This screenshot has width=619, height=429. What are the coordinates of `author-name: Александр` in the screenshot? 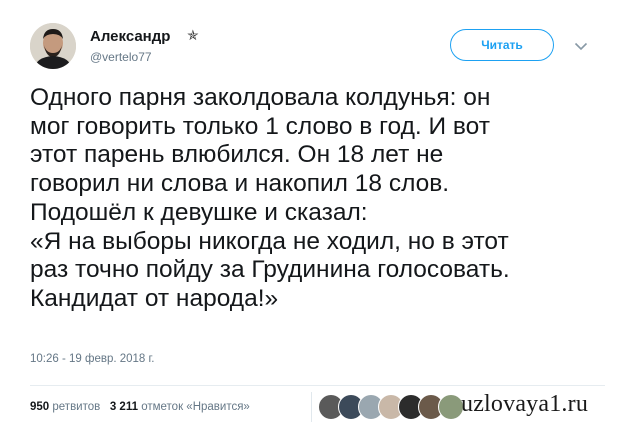 It's located at (130, 36).